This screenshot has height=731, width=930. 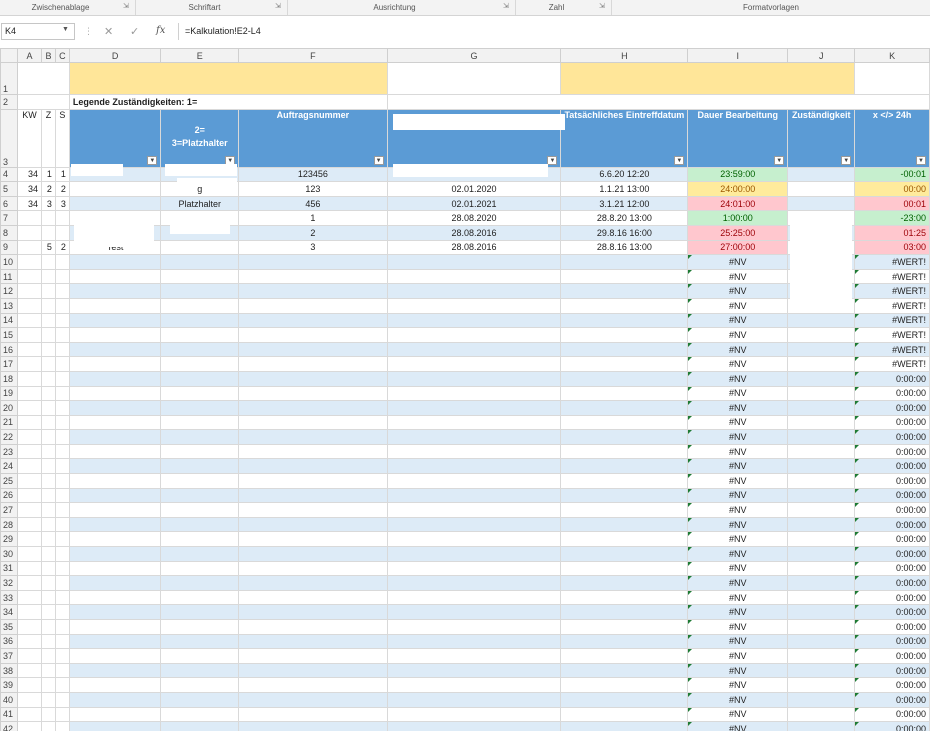 What do you see at coordinates (134, 31) in the screenshot?
I see `enter-icon: ✓` at bounding box center [134, 31].